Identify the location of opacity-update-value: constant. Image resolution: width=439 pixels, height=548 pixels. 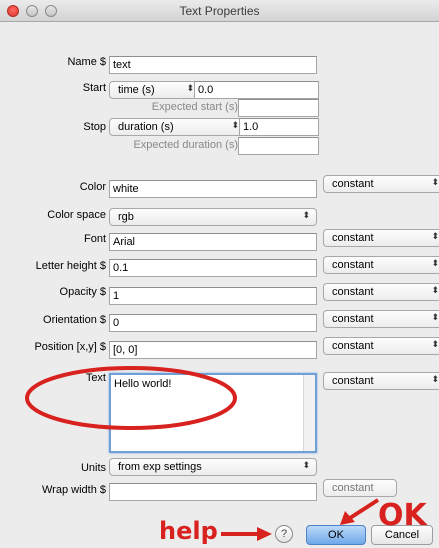
(353, 292).